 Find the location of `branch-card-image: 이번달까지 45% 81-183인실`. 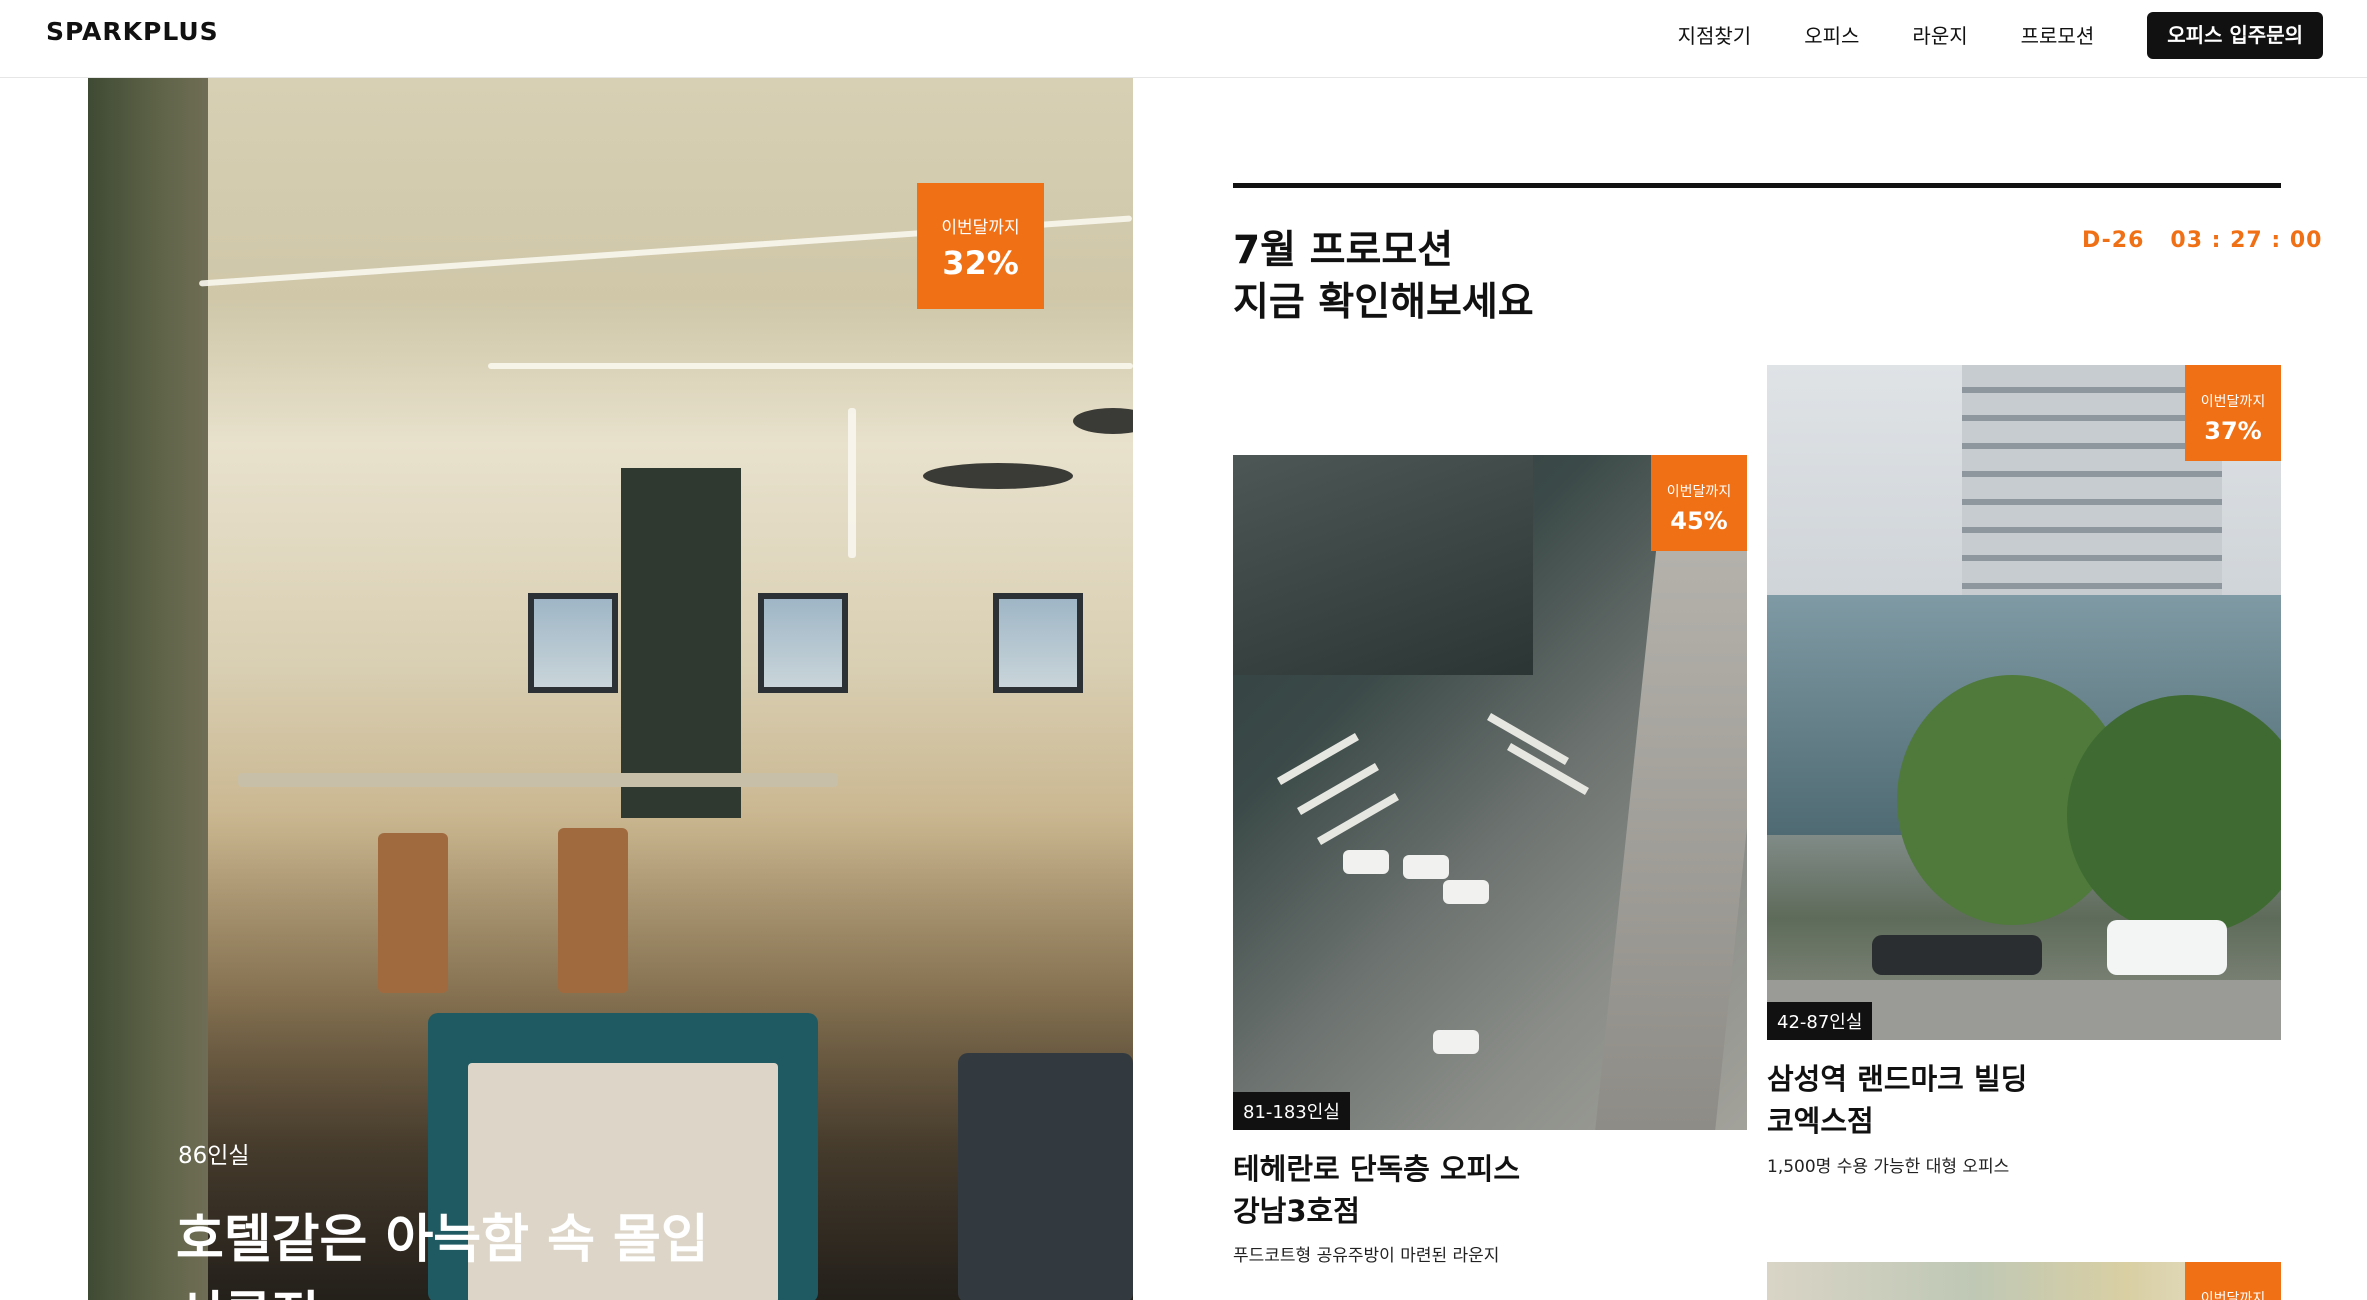

branch-card-image: 이번달까지 45% 81-183인실 is located at coordinates (1490, 792).